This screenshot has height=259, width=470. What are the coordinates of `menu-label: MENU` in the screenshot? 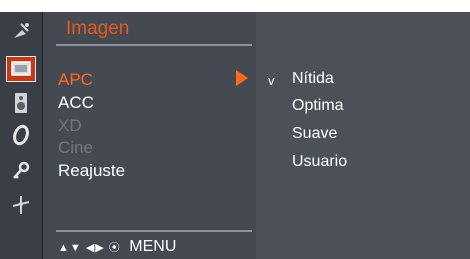 It's located at (153, 246).